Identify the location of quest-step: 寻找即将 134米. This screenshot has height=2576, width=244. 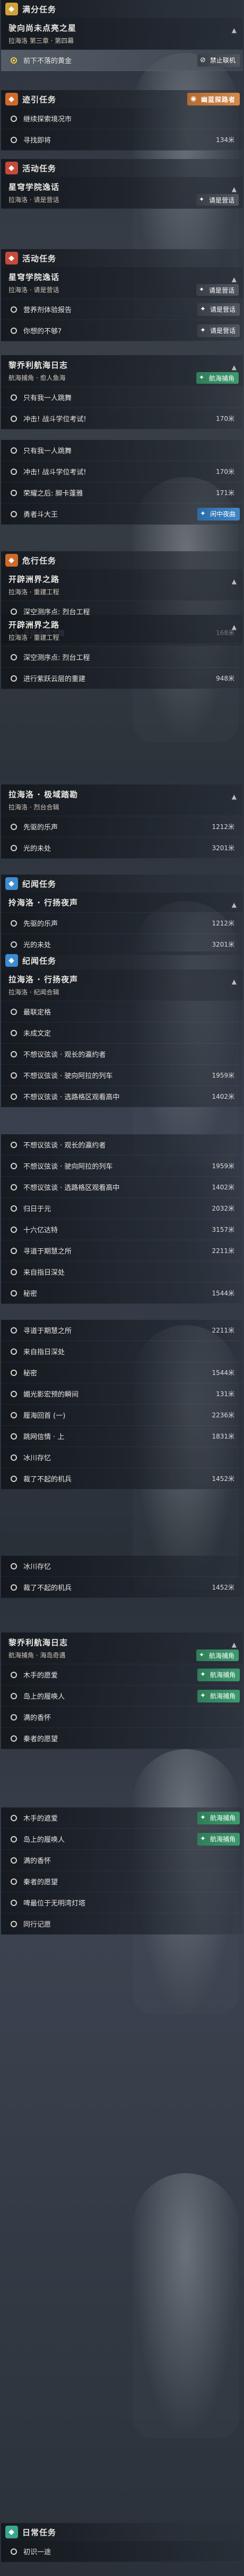
(122, 140).